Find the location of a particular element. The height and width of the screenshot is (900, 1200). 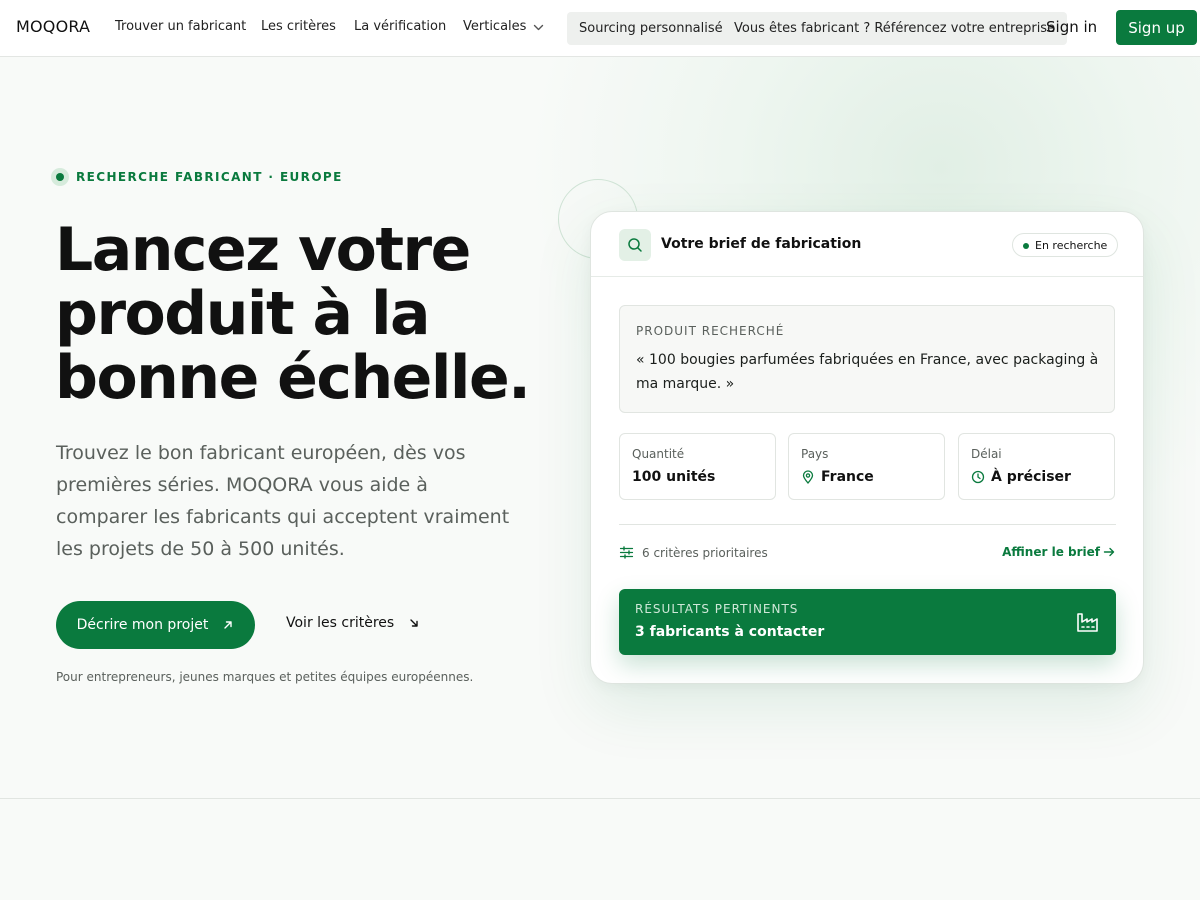

arrow-right-icon is located at coordinates (1109, 552).